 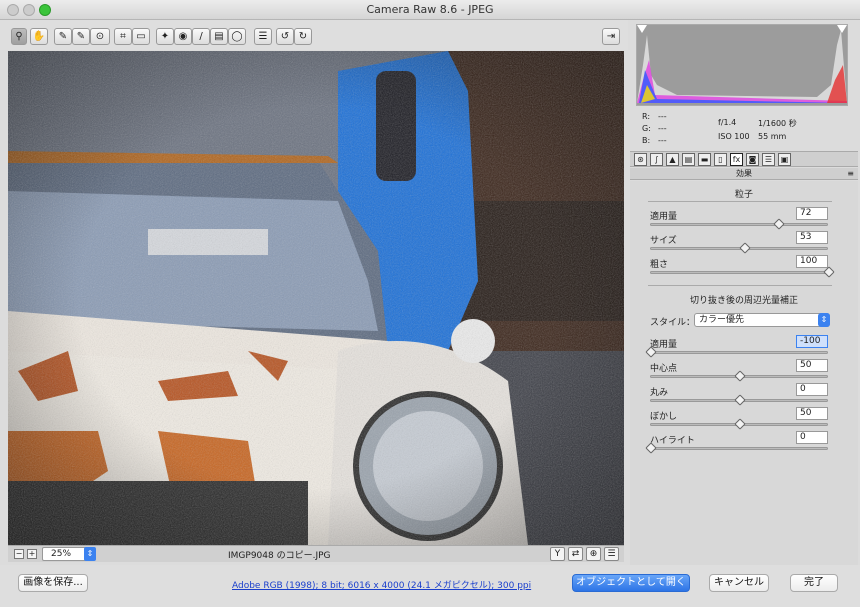 I want to click on vignette-value-field-0: -100, so click(x=812, y=341).